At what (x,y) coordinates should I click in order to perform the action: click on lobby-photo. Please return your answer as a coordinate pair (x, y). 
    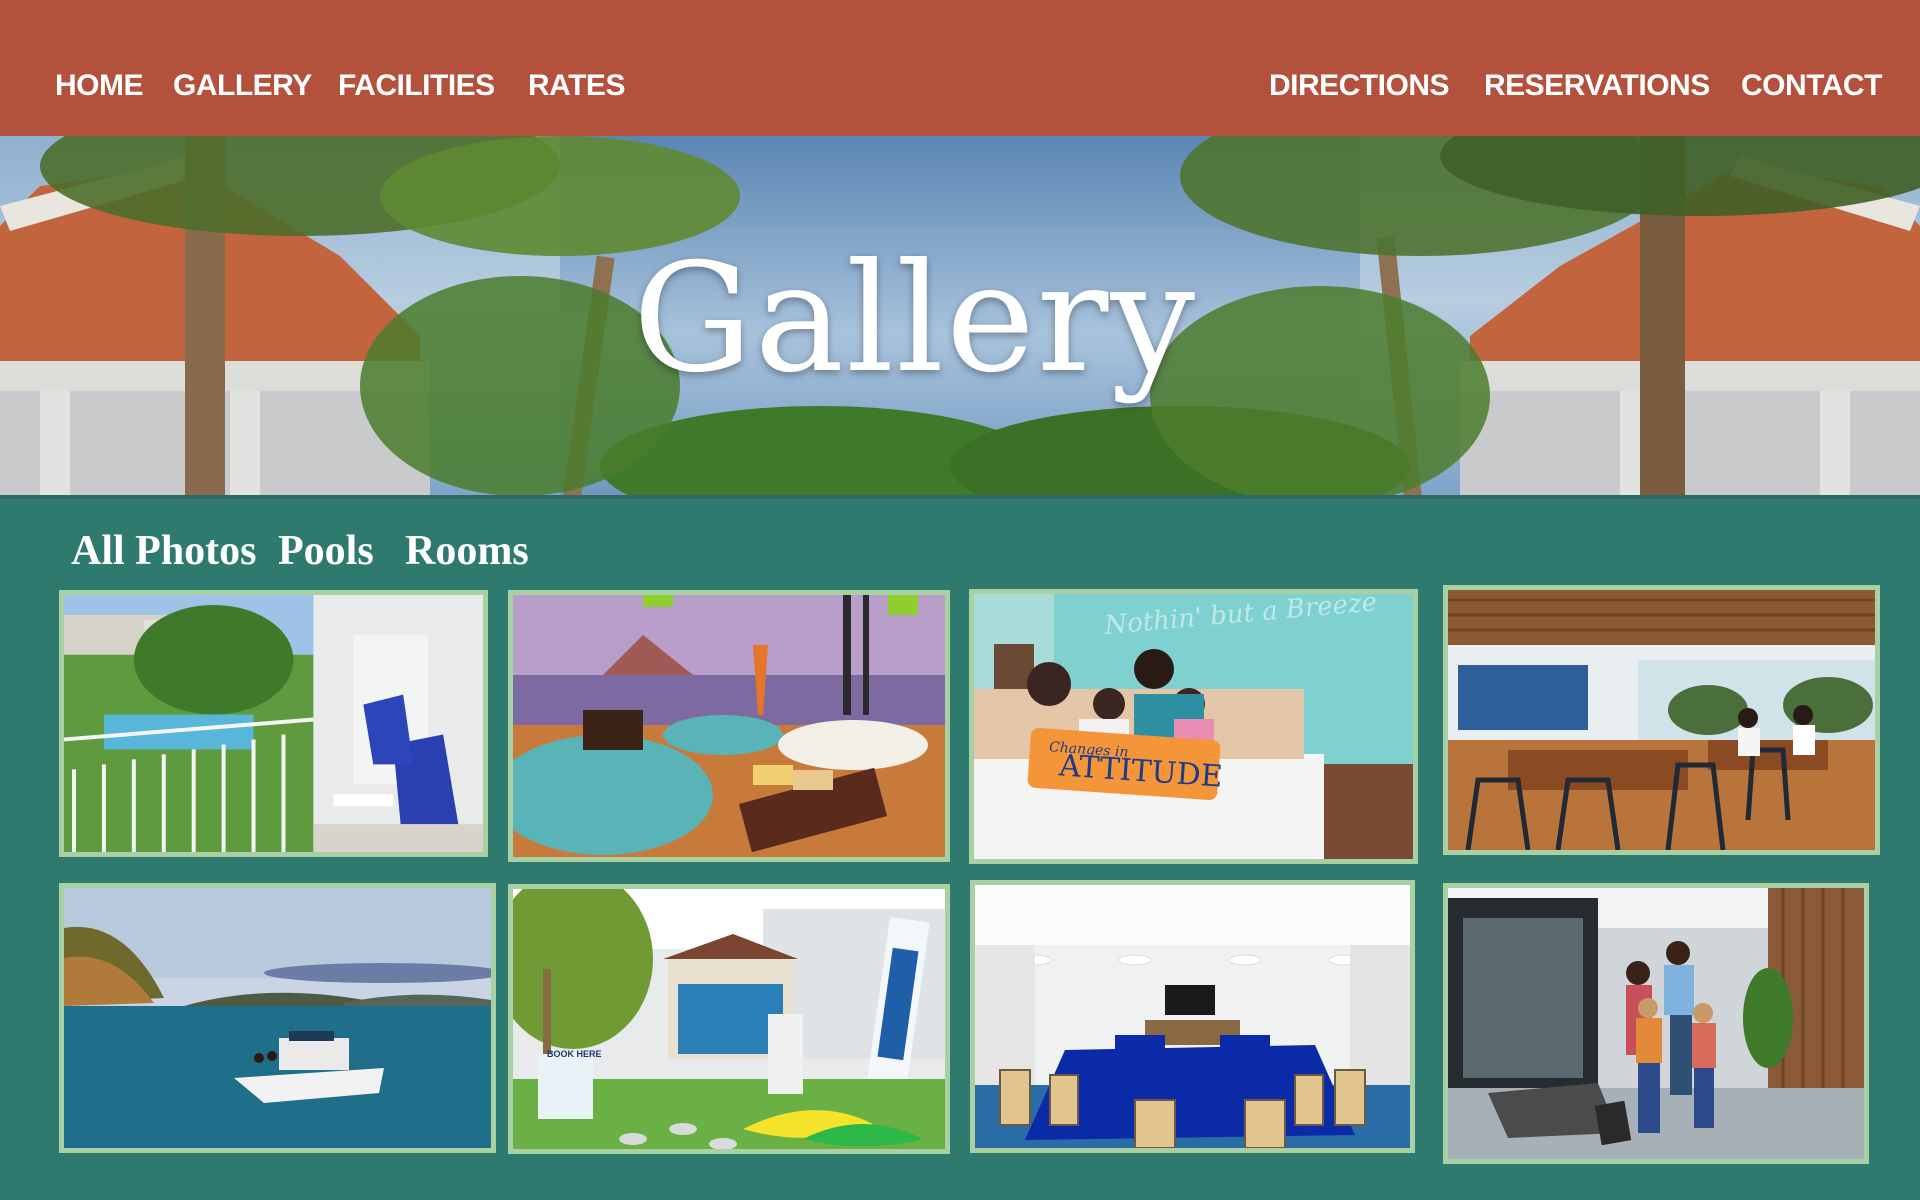
    Looking at the image, I should click on (1656, 1023).